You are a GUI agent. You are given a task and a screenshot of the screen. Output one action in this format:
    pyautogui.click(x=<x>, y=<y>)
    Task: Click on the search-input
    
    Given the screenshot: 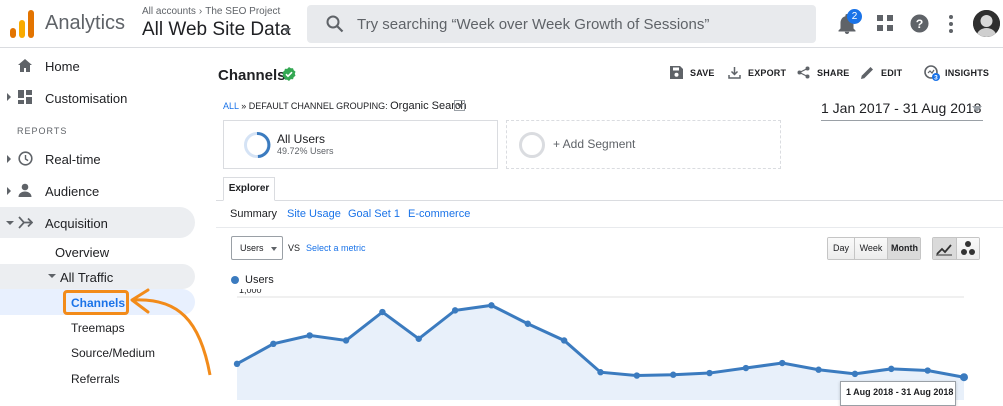 What is the action you would take?
    pyautogui.click(x=577, y=24)
    